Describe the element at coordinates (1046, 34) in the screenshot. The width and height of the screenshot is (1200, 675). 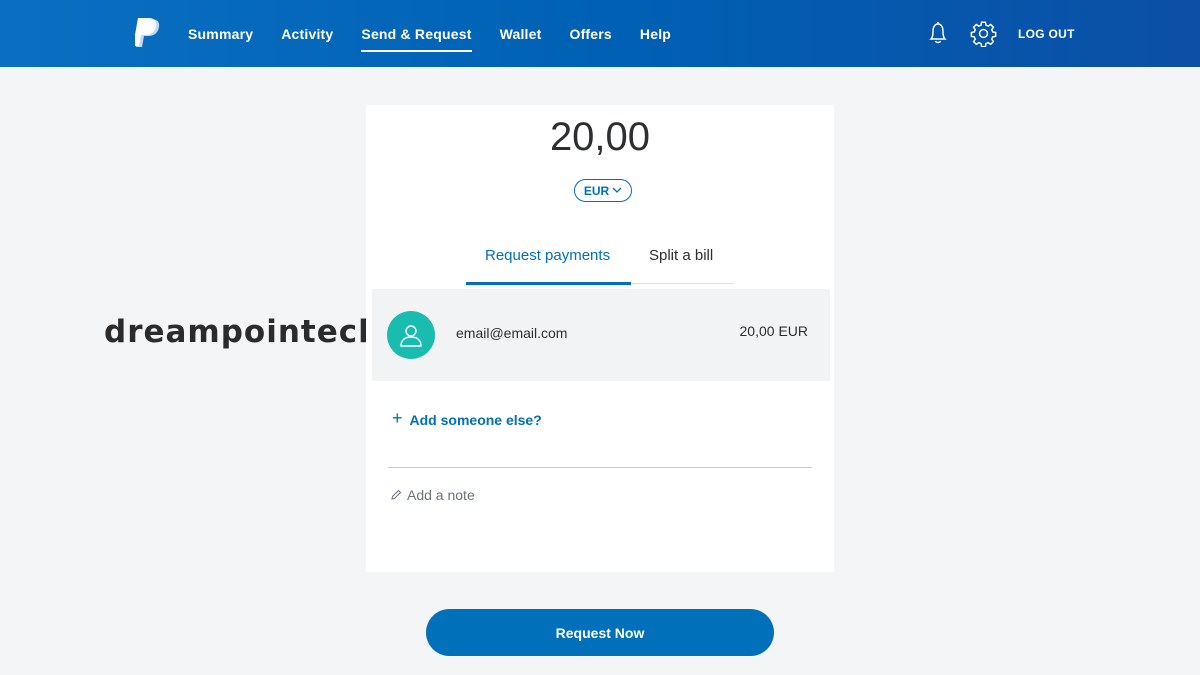
I see `logout-link: LOG OUT` at that location.